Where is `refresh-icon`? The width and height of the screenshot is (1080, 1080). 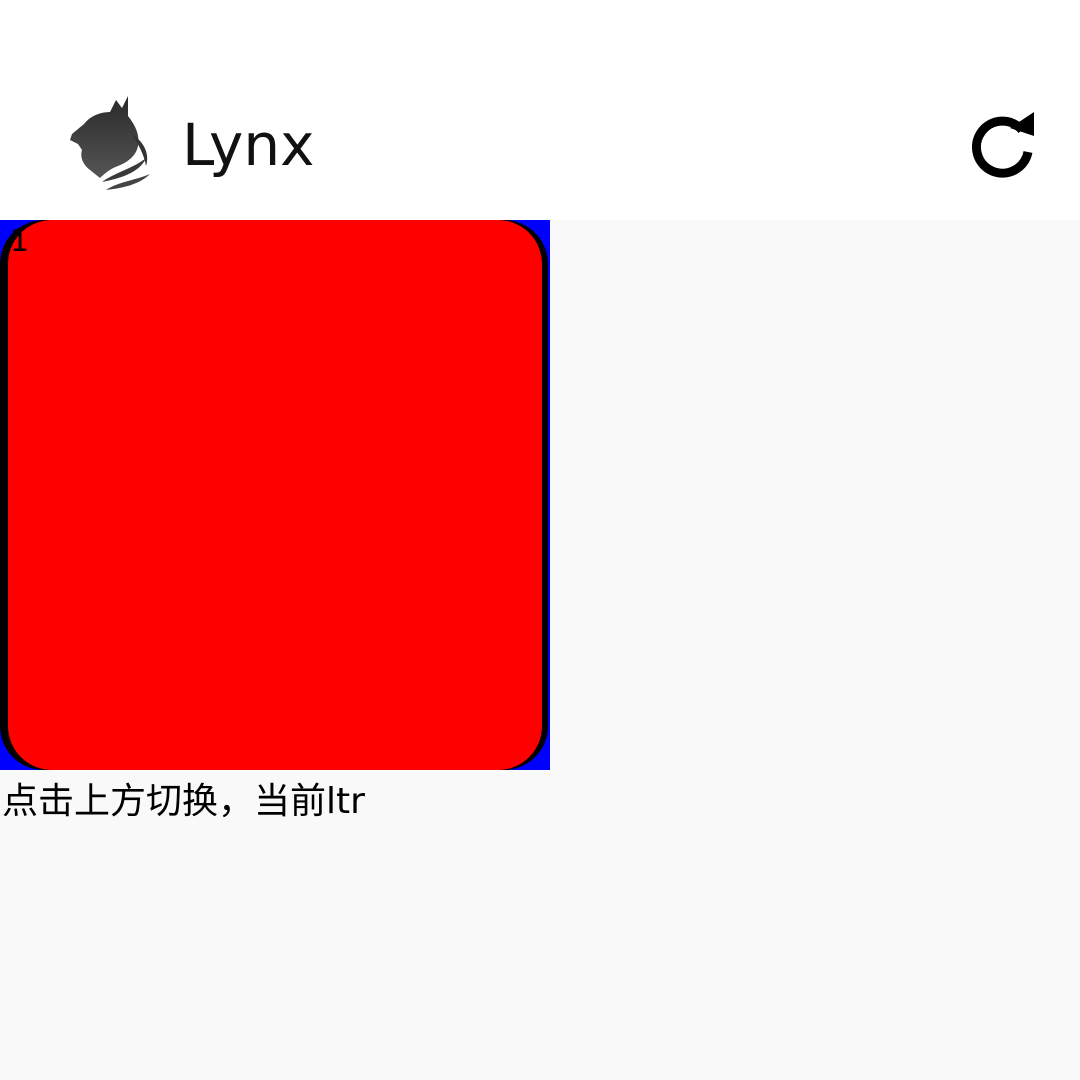
refresh-icon is located at coordinates (1003, 145).